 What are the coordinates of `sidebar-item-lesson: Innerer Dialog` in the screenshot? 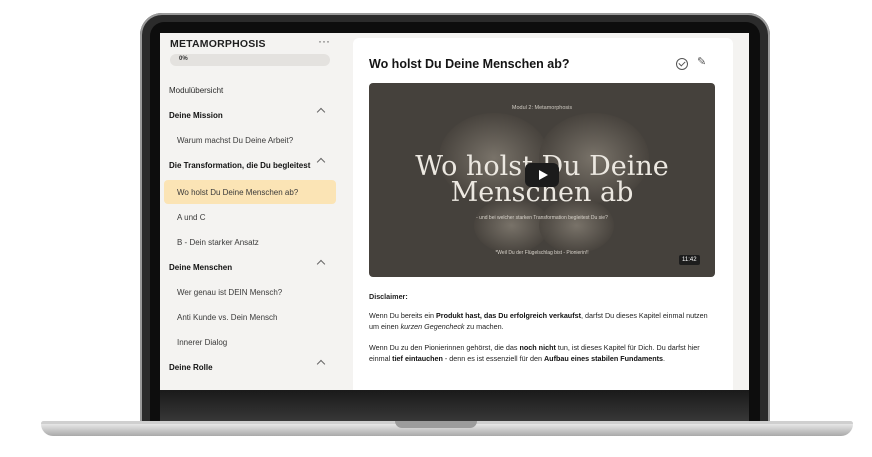 It's located at (250, 342).